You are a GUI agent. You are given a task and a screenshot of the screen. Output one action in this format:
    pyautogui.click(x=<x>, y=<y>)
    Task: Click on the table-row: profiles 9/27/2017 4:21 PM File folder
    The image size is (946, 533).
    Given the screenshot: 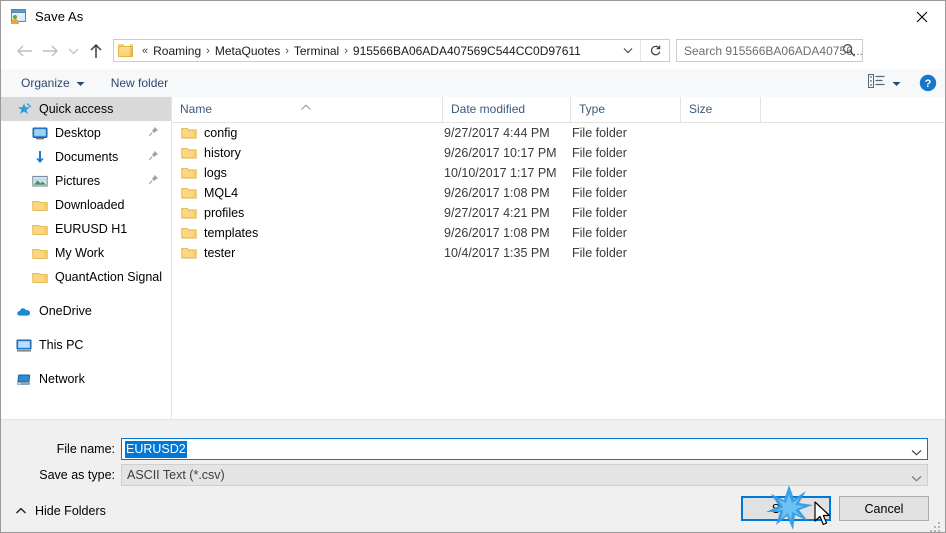 What is the action you would take?
    pyautogui.click(x=558, y=213)
    